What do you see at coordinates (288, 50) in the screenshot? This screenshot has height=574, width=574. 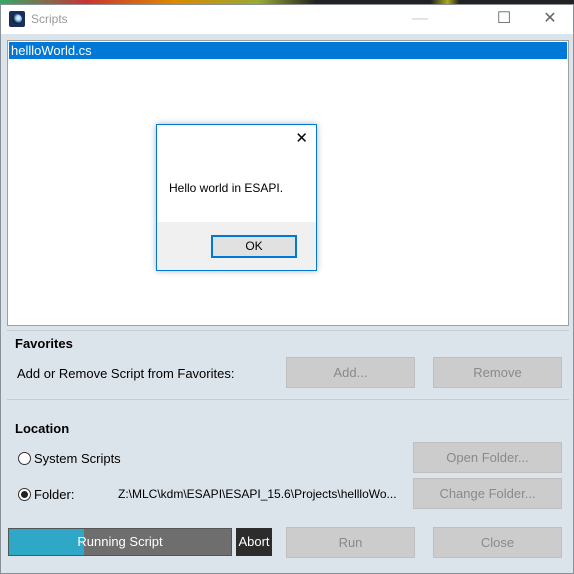 I see `list-item: hellloWorld.cs` at bounding box center [288, 50].